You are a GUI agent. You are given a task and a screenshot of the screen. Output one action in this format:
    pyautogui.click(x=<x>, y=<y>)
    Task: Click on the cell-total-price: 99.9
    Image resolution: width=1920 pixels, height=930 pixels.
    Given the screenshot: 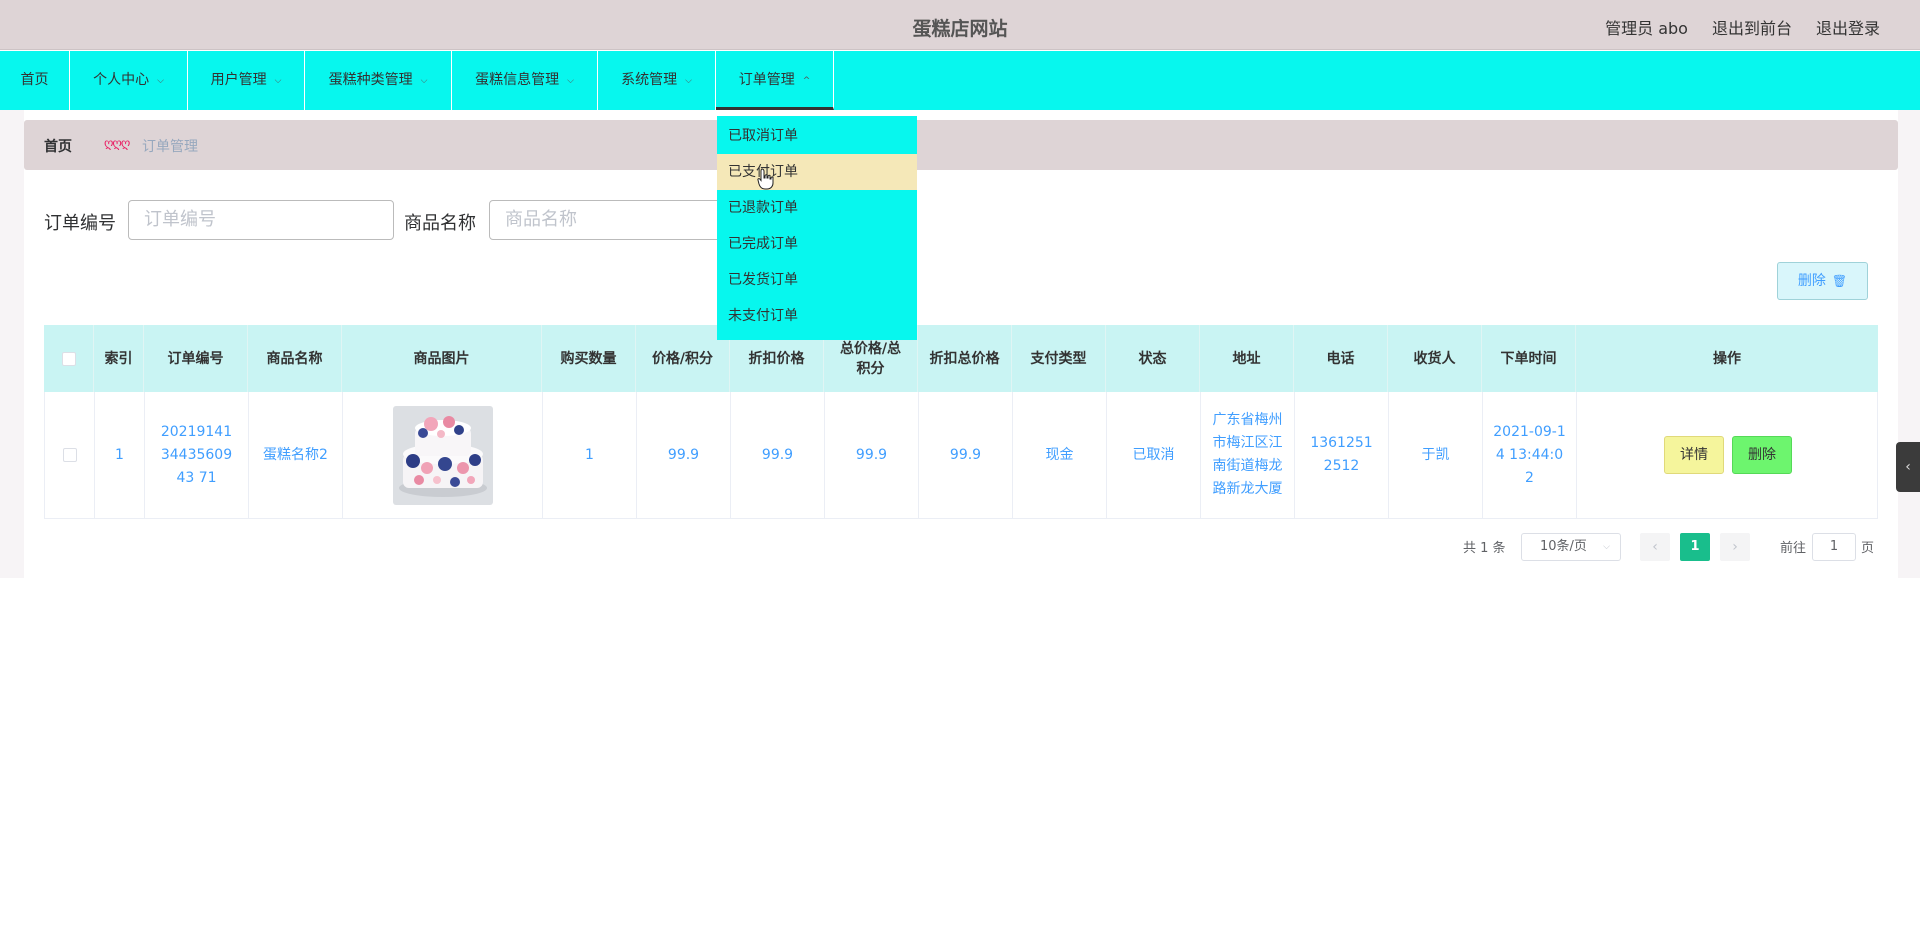 What is the action you would take?
    pyautogui.click(x=872, y=455)
    